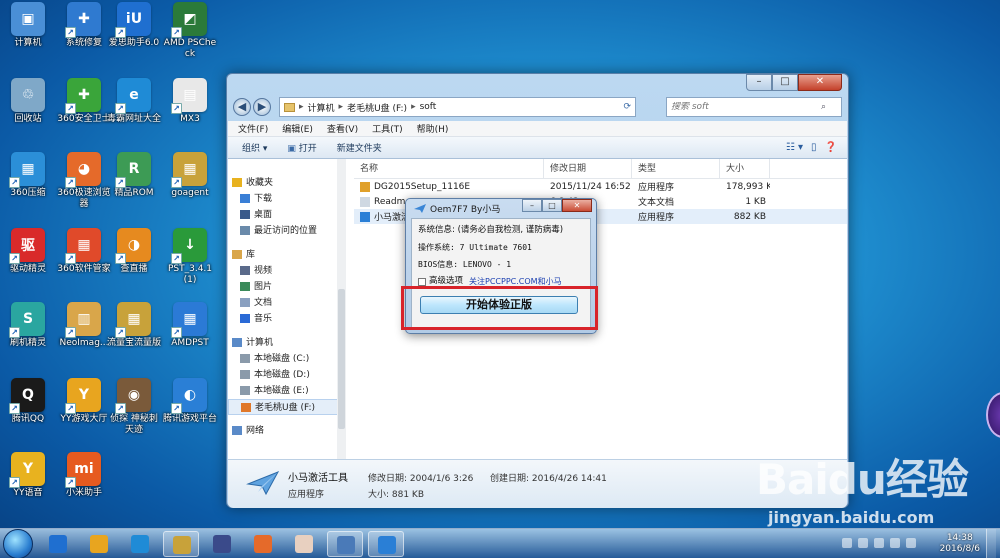 This screenshot has height=558, width=1000. Describe the element at coordinates (759, 82) in the screenshot. I see `minimize-button: –` at that location.